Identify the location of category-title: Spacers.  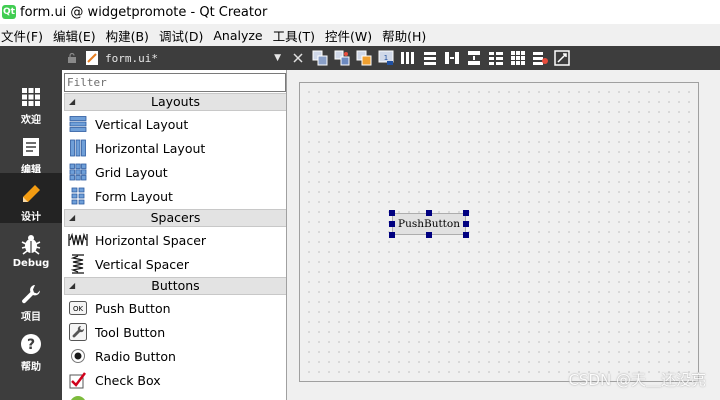
(175, 217).